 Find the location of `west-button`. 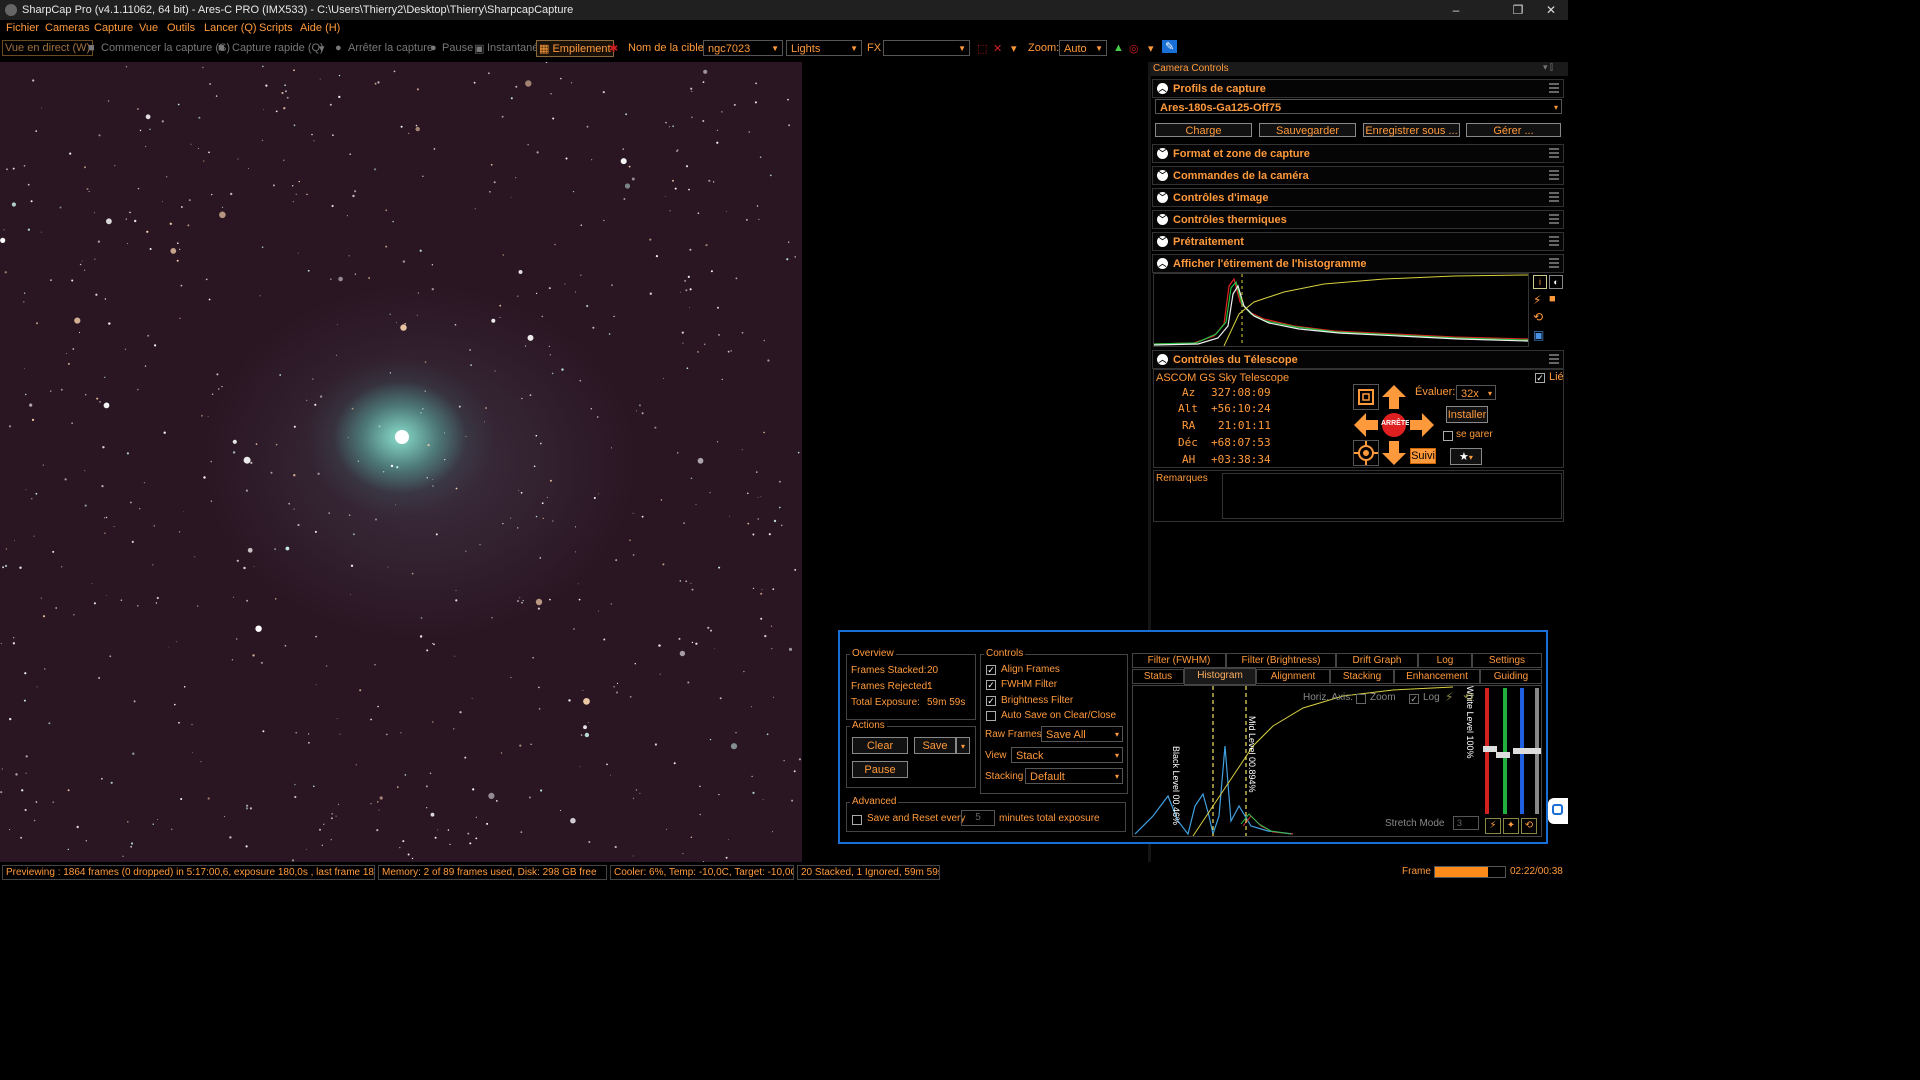

west-button is located at coordinates (1366, 425).